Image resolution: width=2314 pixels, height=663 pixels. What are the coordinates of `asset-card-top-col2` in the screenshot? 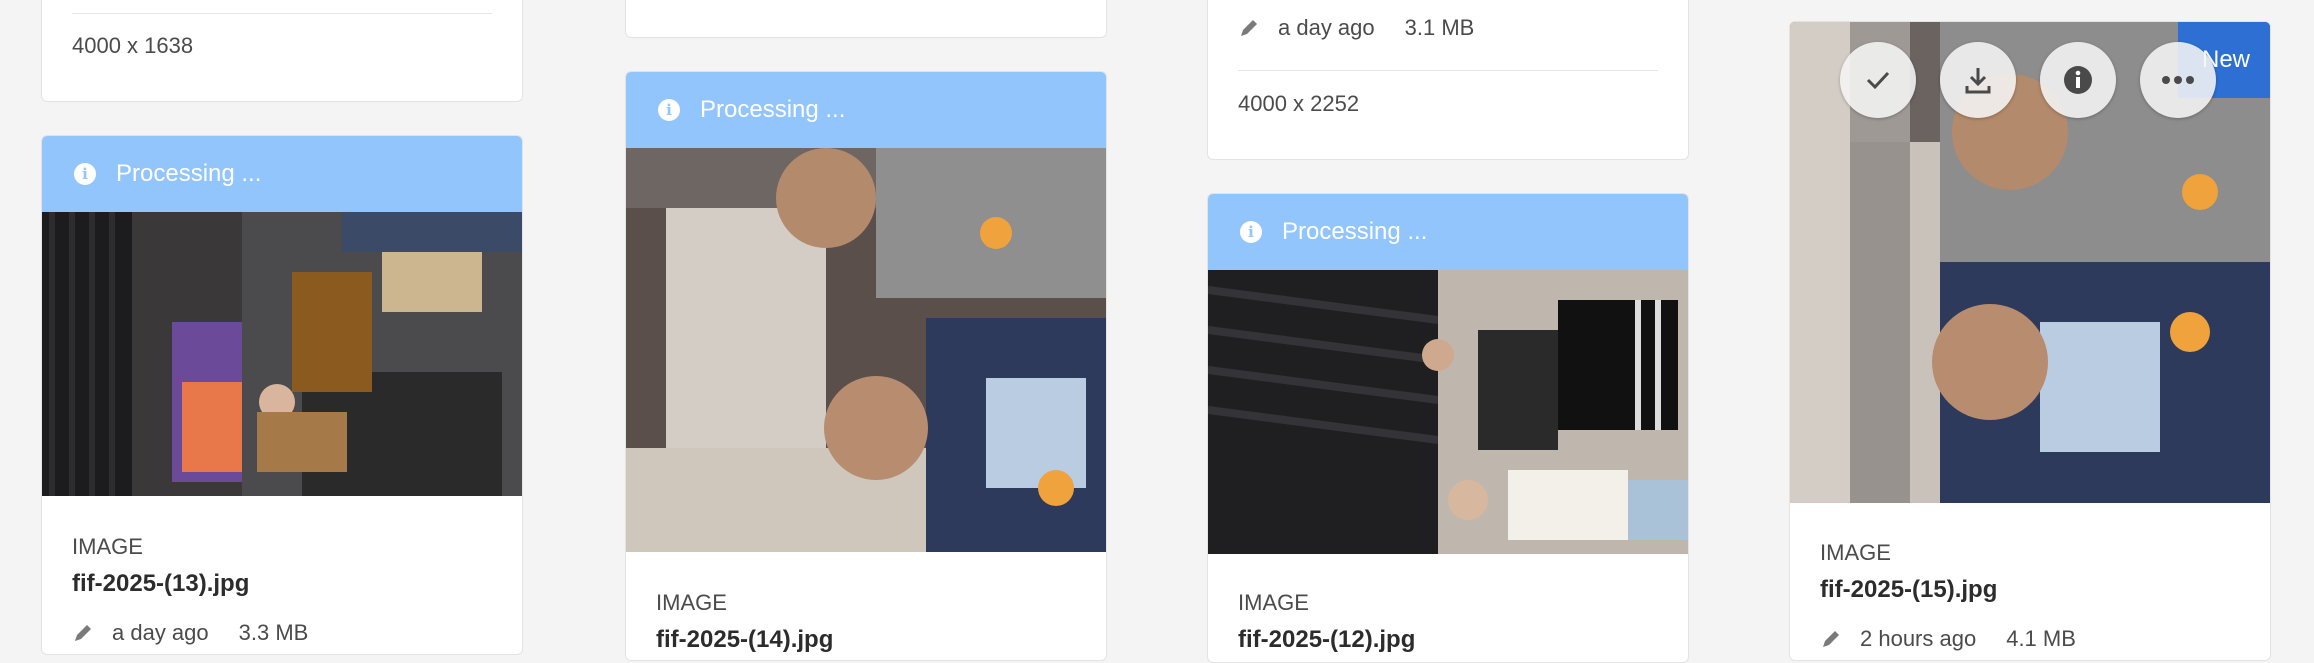 It's located at (866, 19).